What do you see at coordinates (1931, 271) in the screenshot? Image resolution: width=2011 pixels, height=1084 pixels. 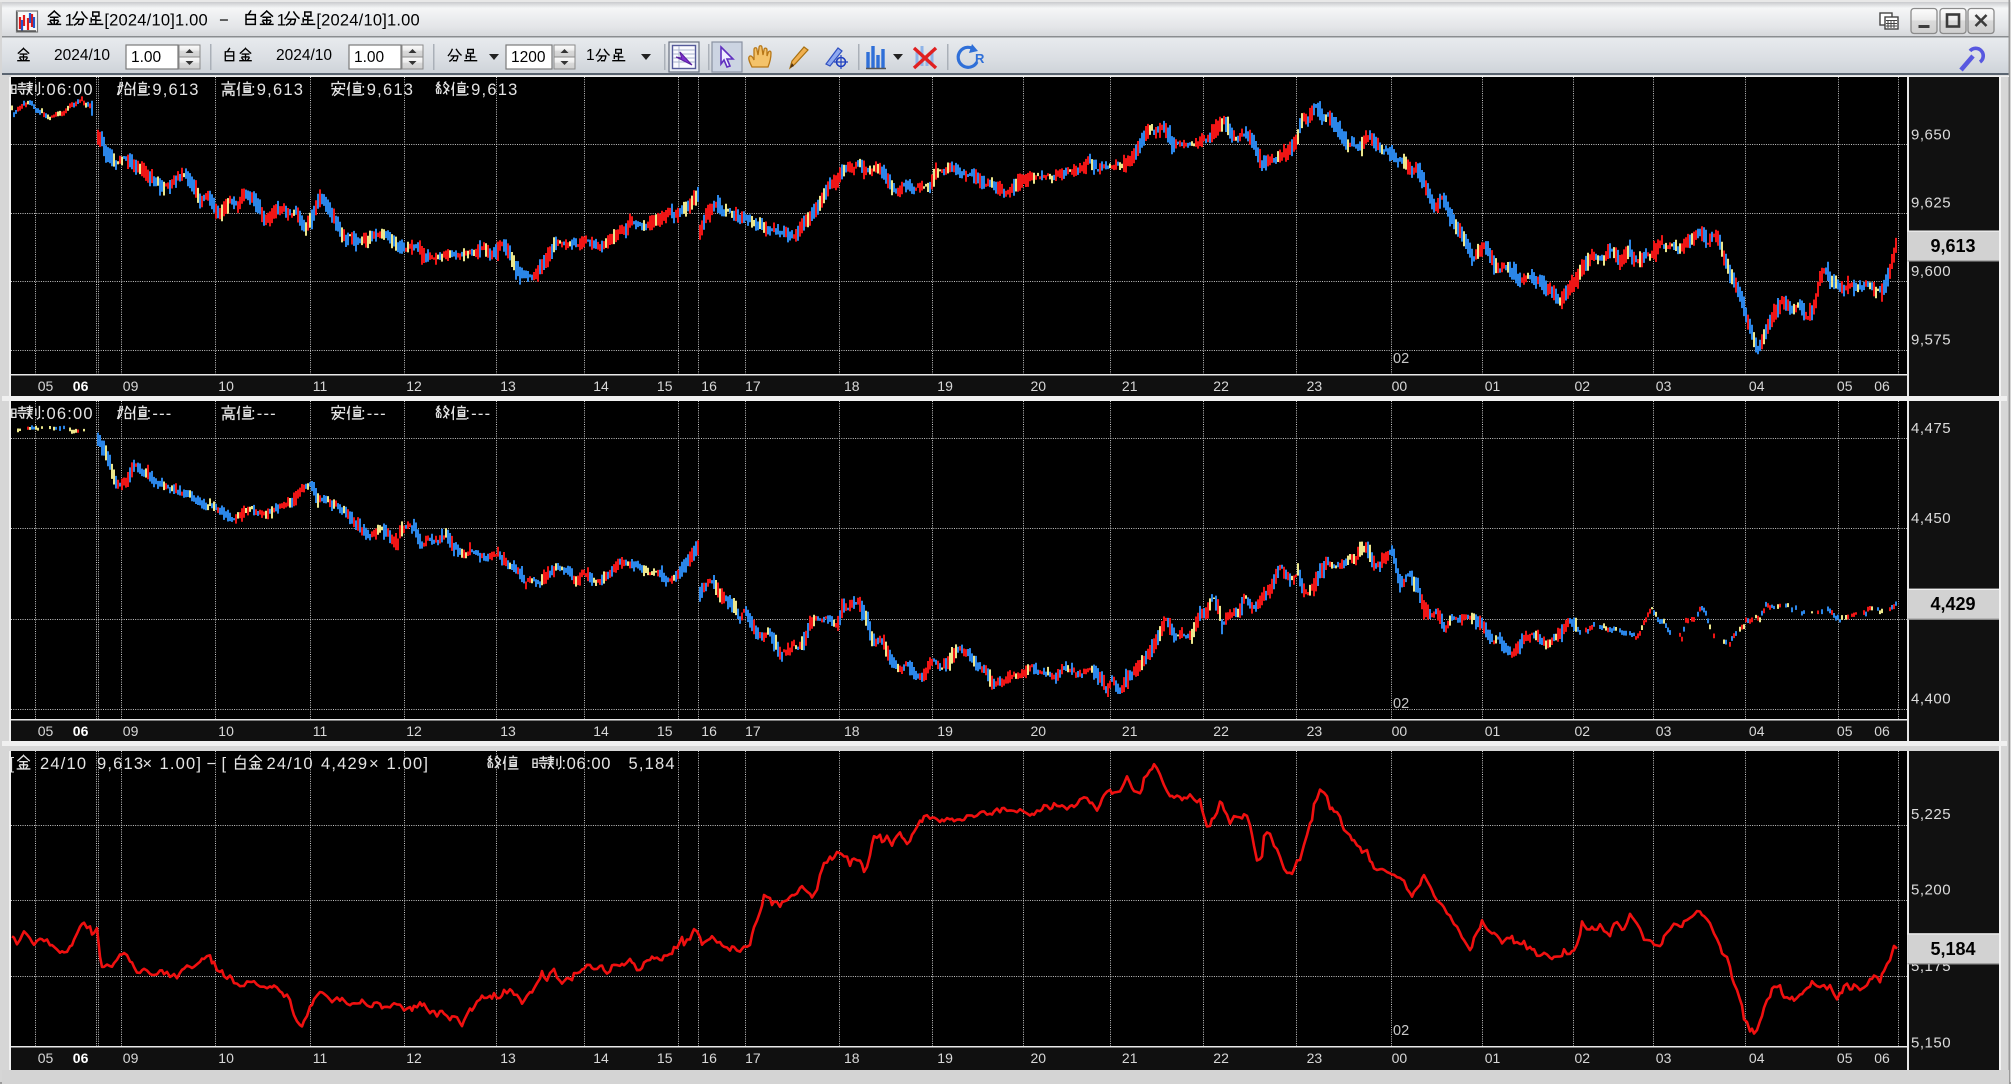 I see `svg-text: 9,600` at bounding box center [1931, 271].